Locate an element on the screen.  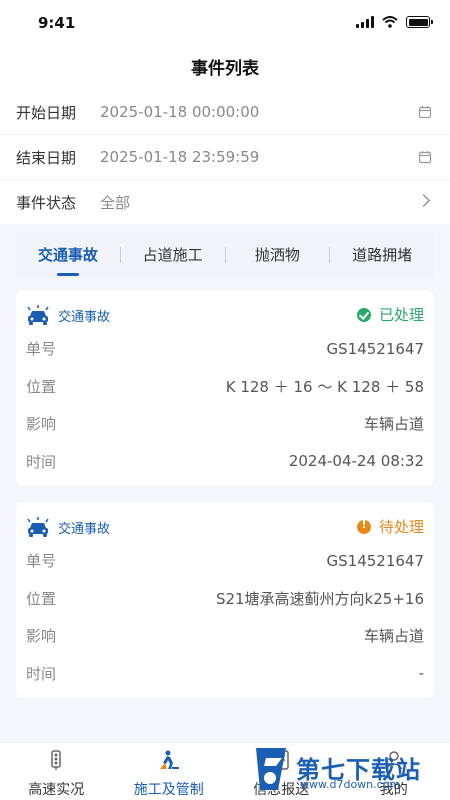
start-date-value: 2025-01-18 00:00:00 is located at coordinates (267, 112).